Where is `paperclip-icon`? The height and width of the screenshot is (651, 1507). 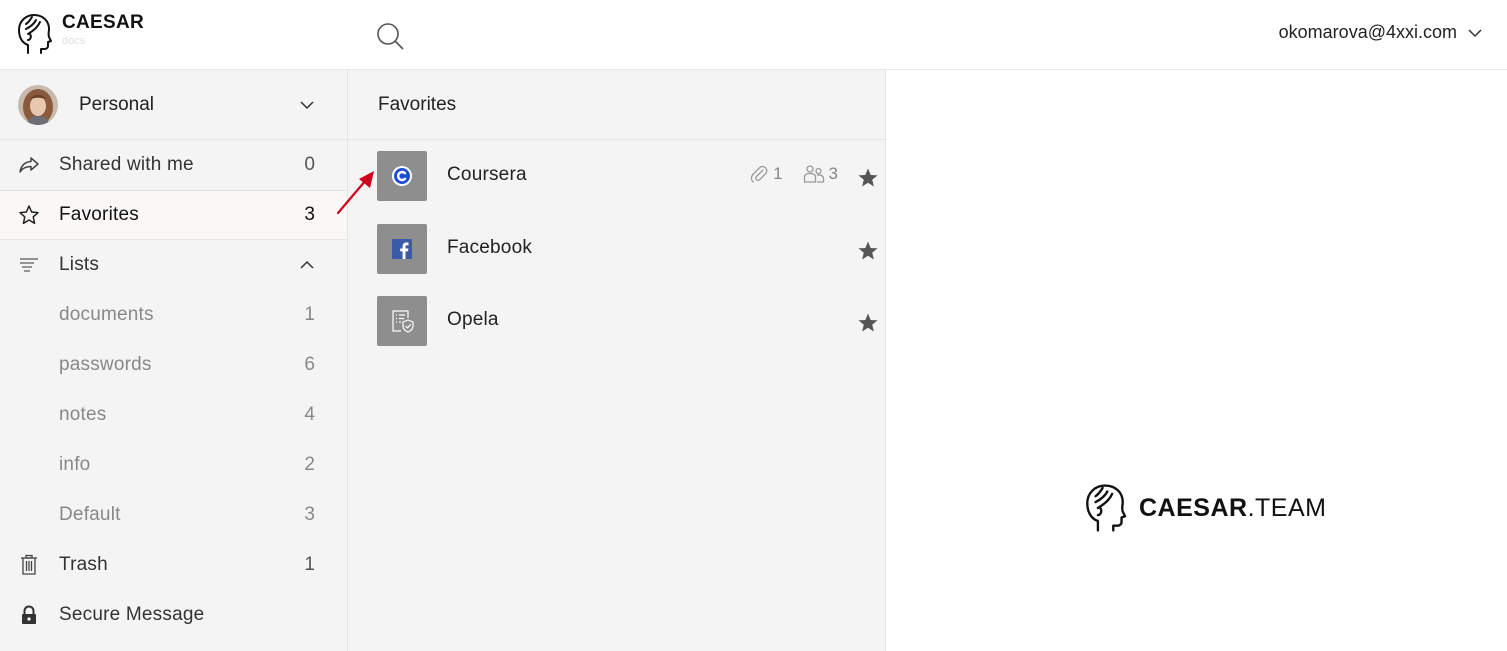 paperclip-icon is located at coordinates (759, 174).